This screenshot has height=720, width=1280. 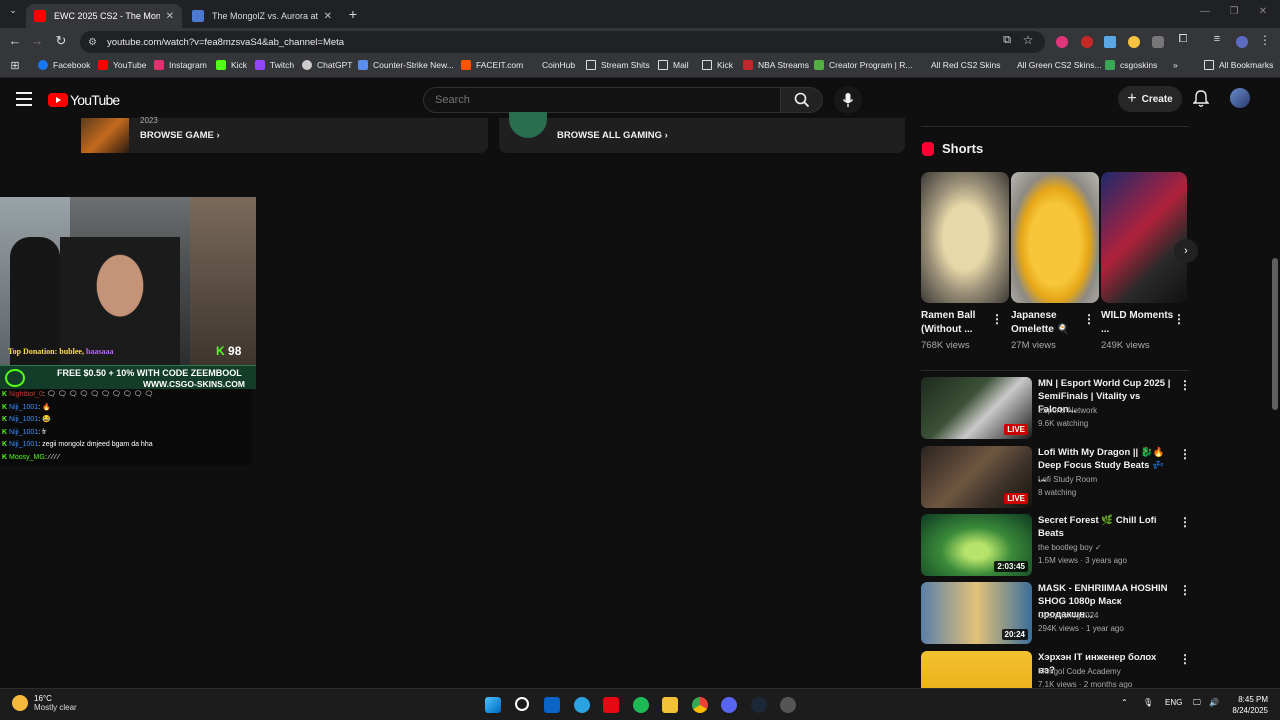 I want to click on stream-webcam-video: Top Donation: bublee, baasaaa K 98, so click(x=128, y=281).